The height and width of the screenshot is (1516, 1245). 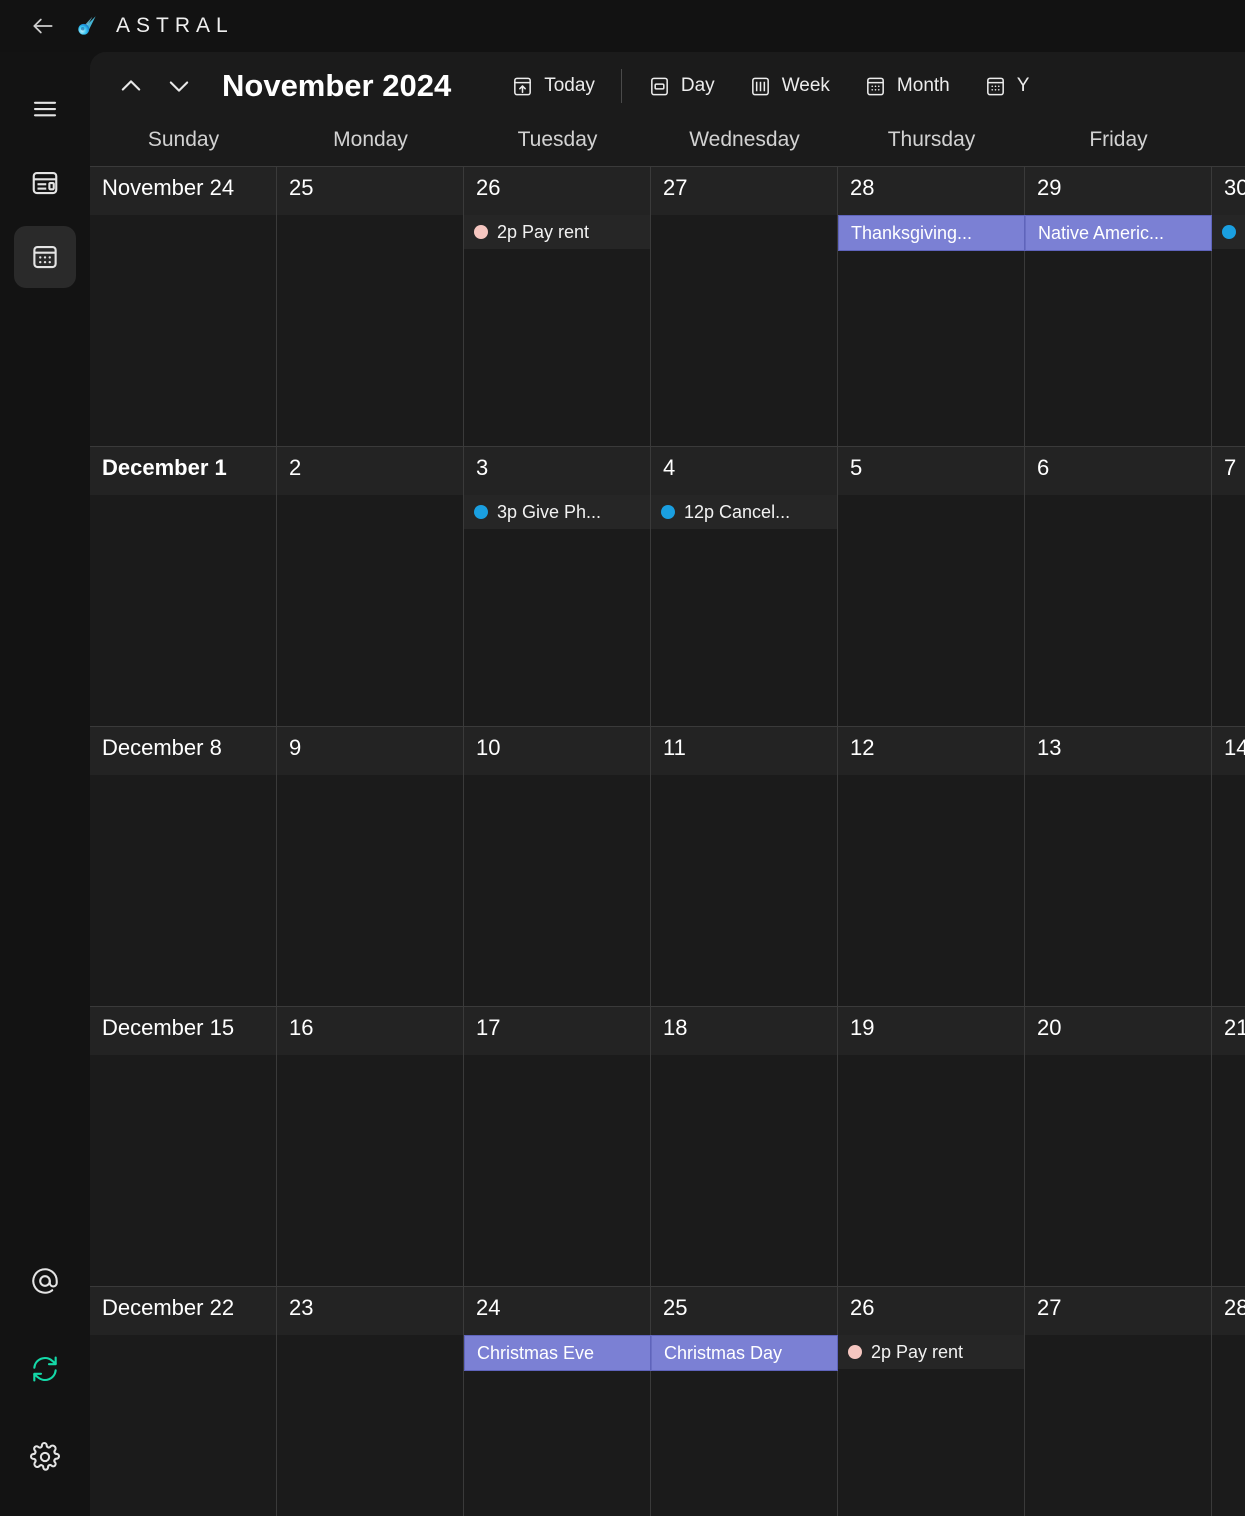 I want to click on tab-day: Day, so click(x=681, y=86).